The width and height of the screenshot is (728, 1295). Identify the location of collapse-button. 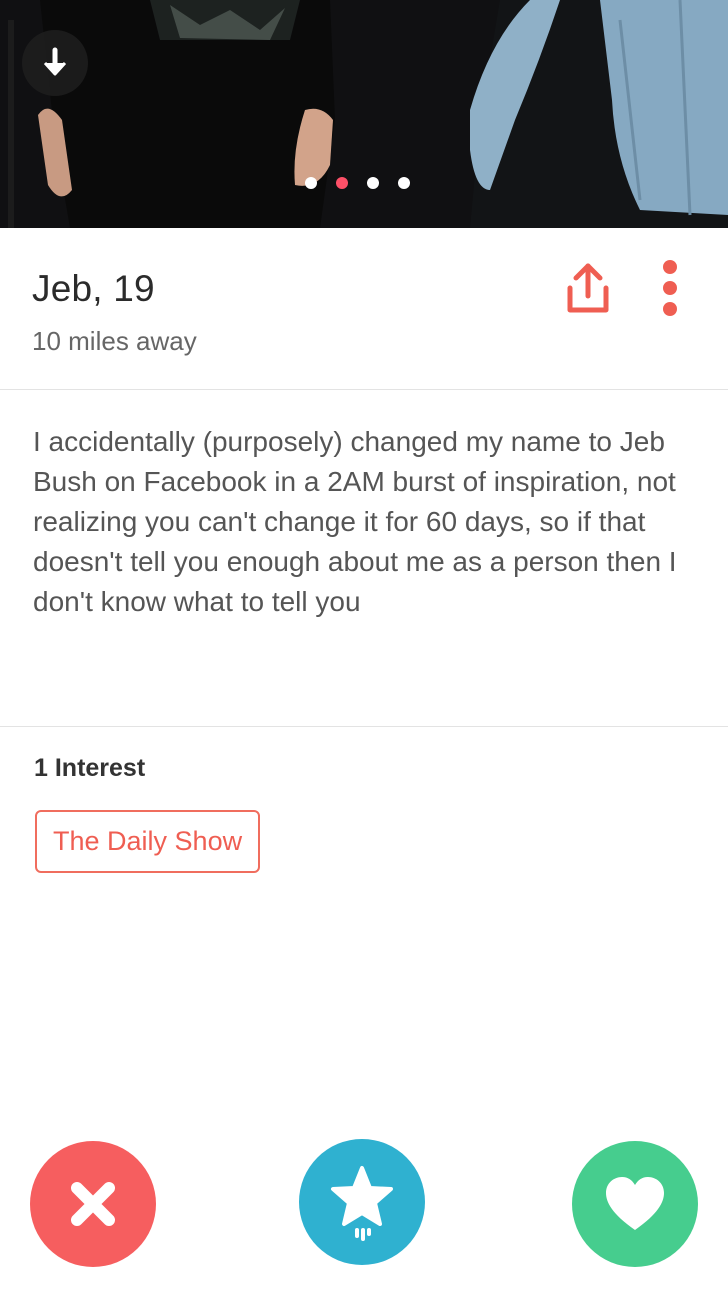
(55, 63).